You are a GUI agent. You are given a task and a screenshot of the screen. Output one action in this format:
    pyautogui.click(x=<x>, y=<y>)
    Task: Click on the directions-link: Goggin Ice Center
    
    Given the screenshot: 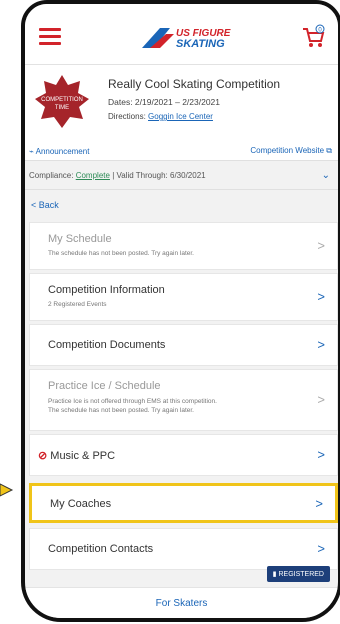 What is the action you would take?
    pyautogui.click(x=180, y=116)
    